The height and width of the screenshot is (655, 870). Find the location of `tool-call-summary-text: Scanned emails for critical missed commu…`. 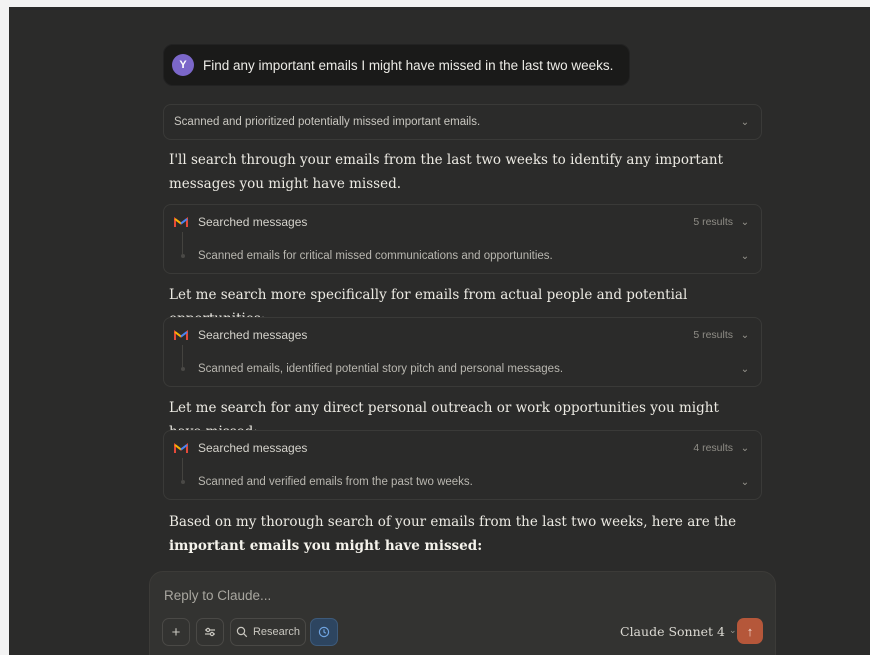

tool-call-summary-text: Scanned emails for critical missed commu… is located at coordinates (375, 256).